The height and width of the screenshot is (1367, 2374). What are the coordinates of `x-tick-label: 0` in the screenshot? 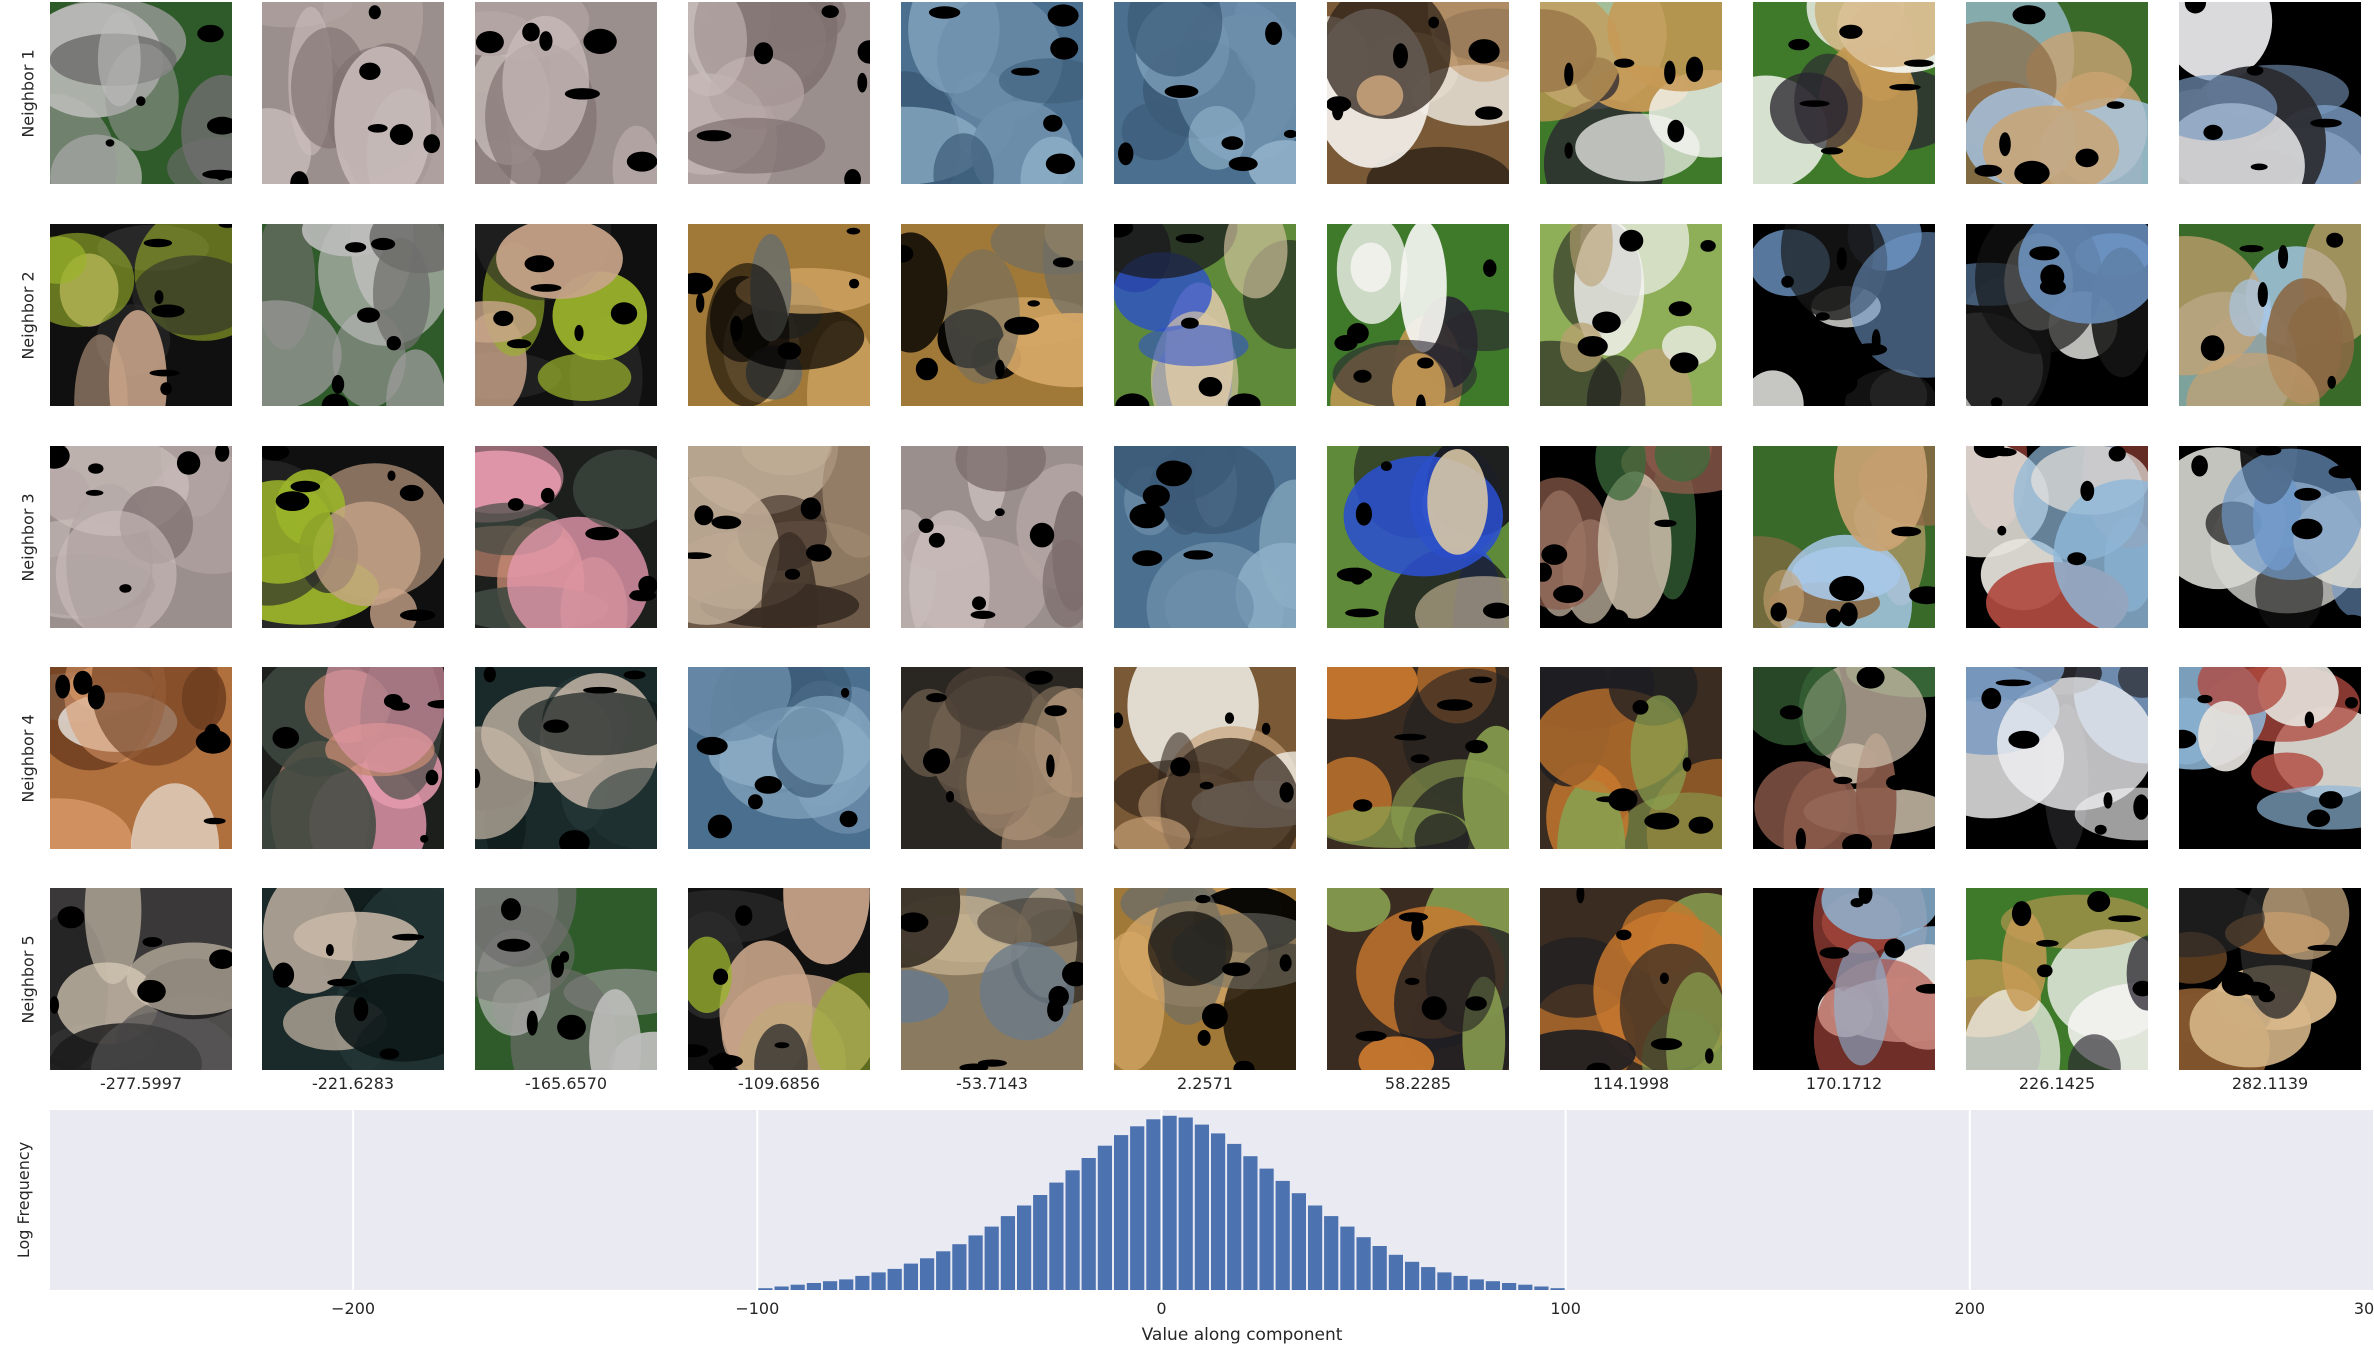 It's located at (1161, 1308).